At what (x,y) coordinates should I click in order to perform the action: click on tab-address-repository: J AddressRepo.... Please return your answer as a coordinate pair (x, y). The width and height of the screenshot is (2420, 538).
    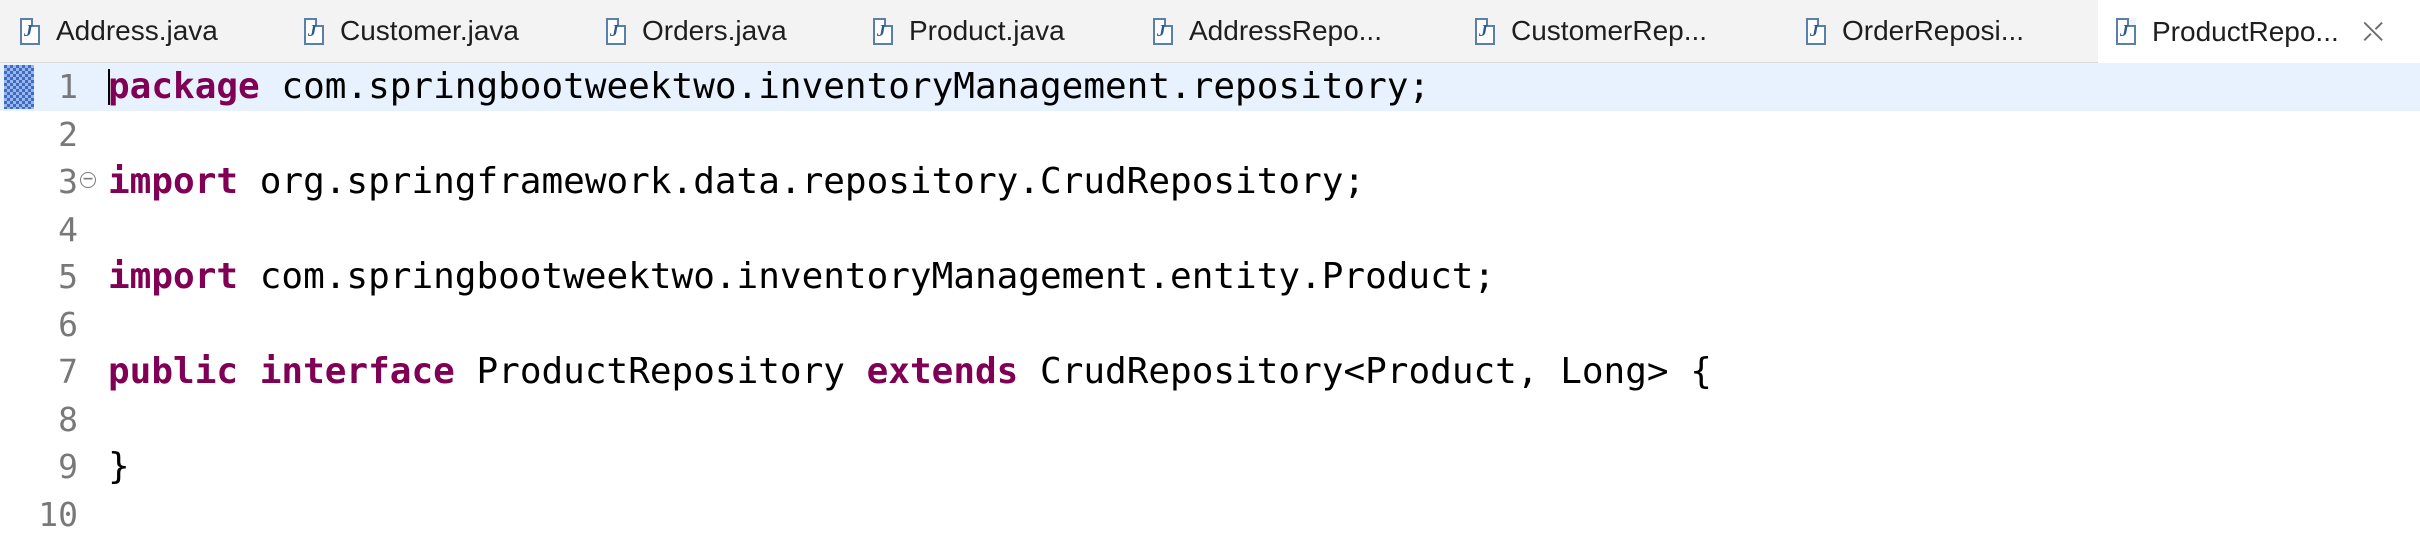
    Looking at the image, I should click on (1267, 31).